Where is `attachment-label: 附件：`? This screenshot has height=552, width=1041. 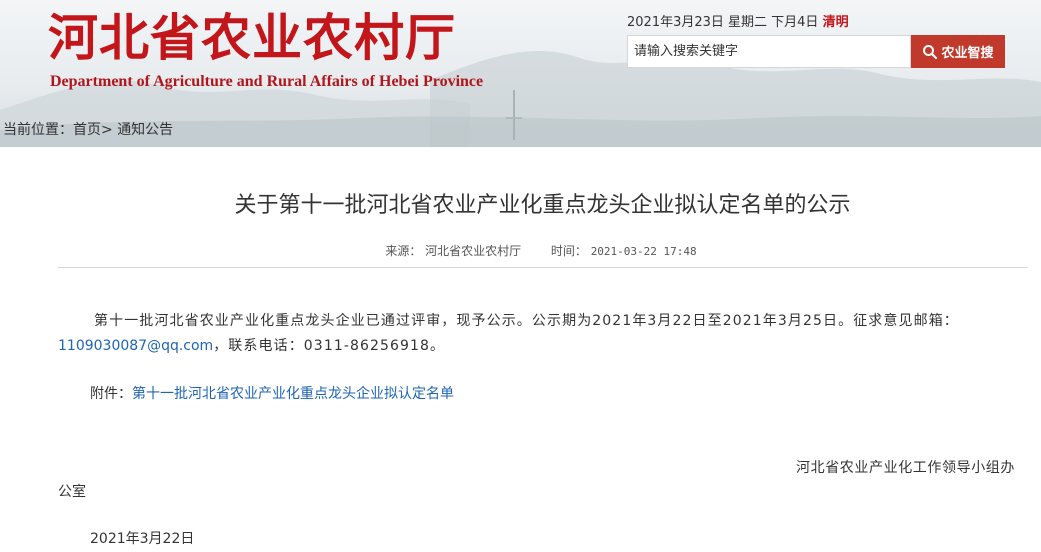 attachment-label: 附件： is located at coordinates (111, 394).